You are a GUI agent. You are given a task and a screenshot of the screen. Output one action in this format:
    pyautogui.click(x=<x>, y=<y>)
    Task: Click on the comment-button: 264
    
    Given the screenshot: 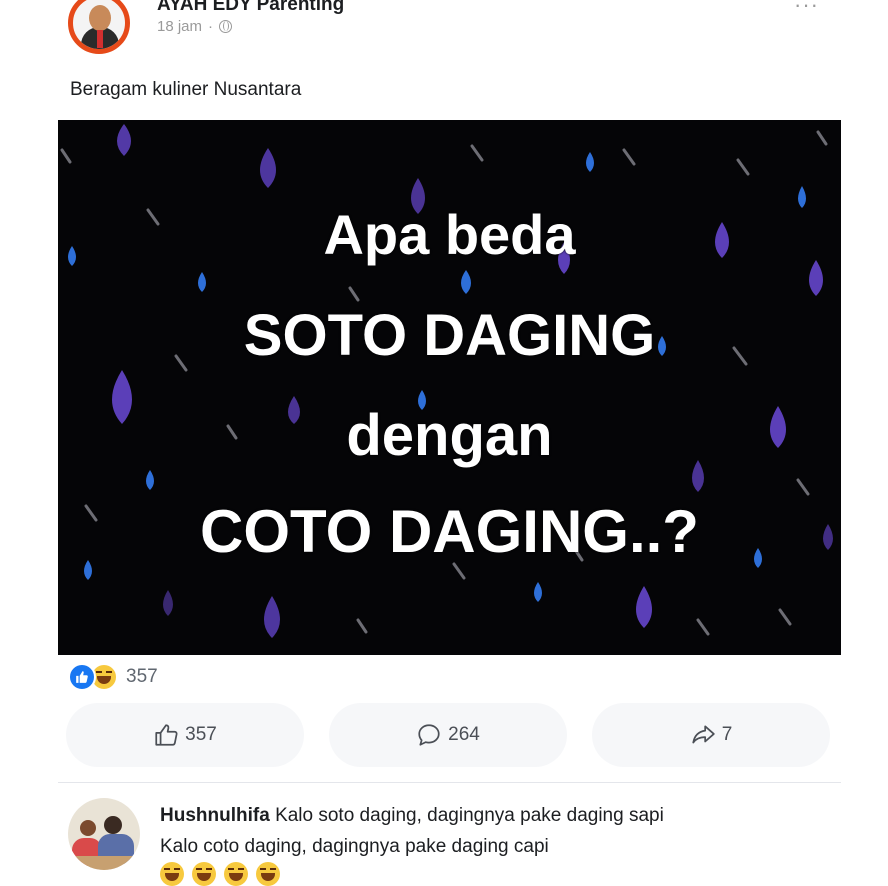 What is the action you would take?
    pyautogui.click(x=448, y=735)
    